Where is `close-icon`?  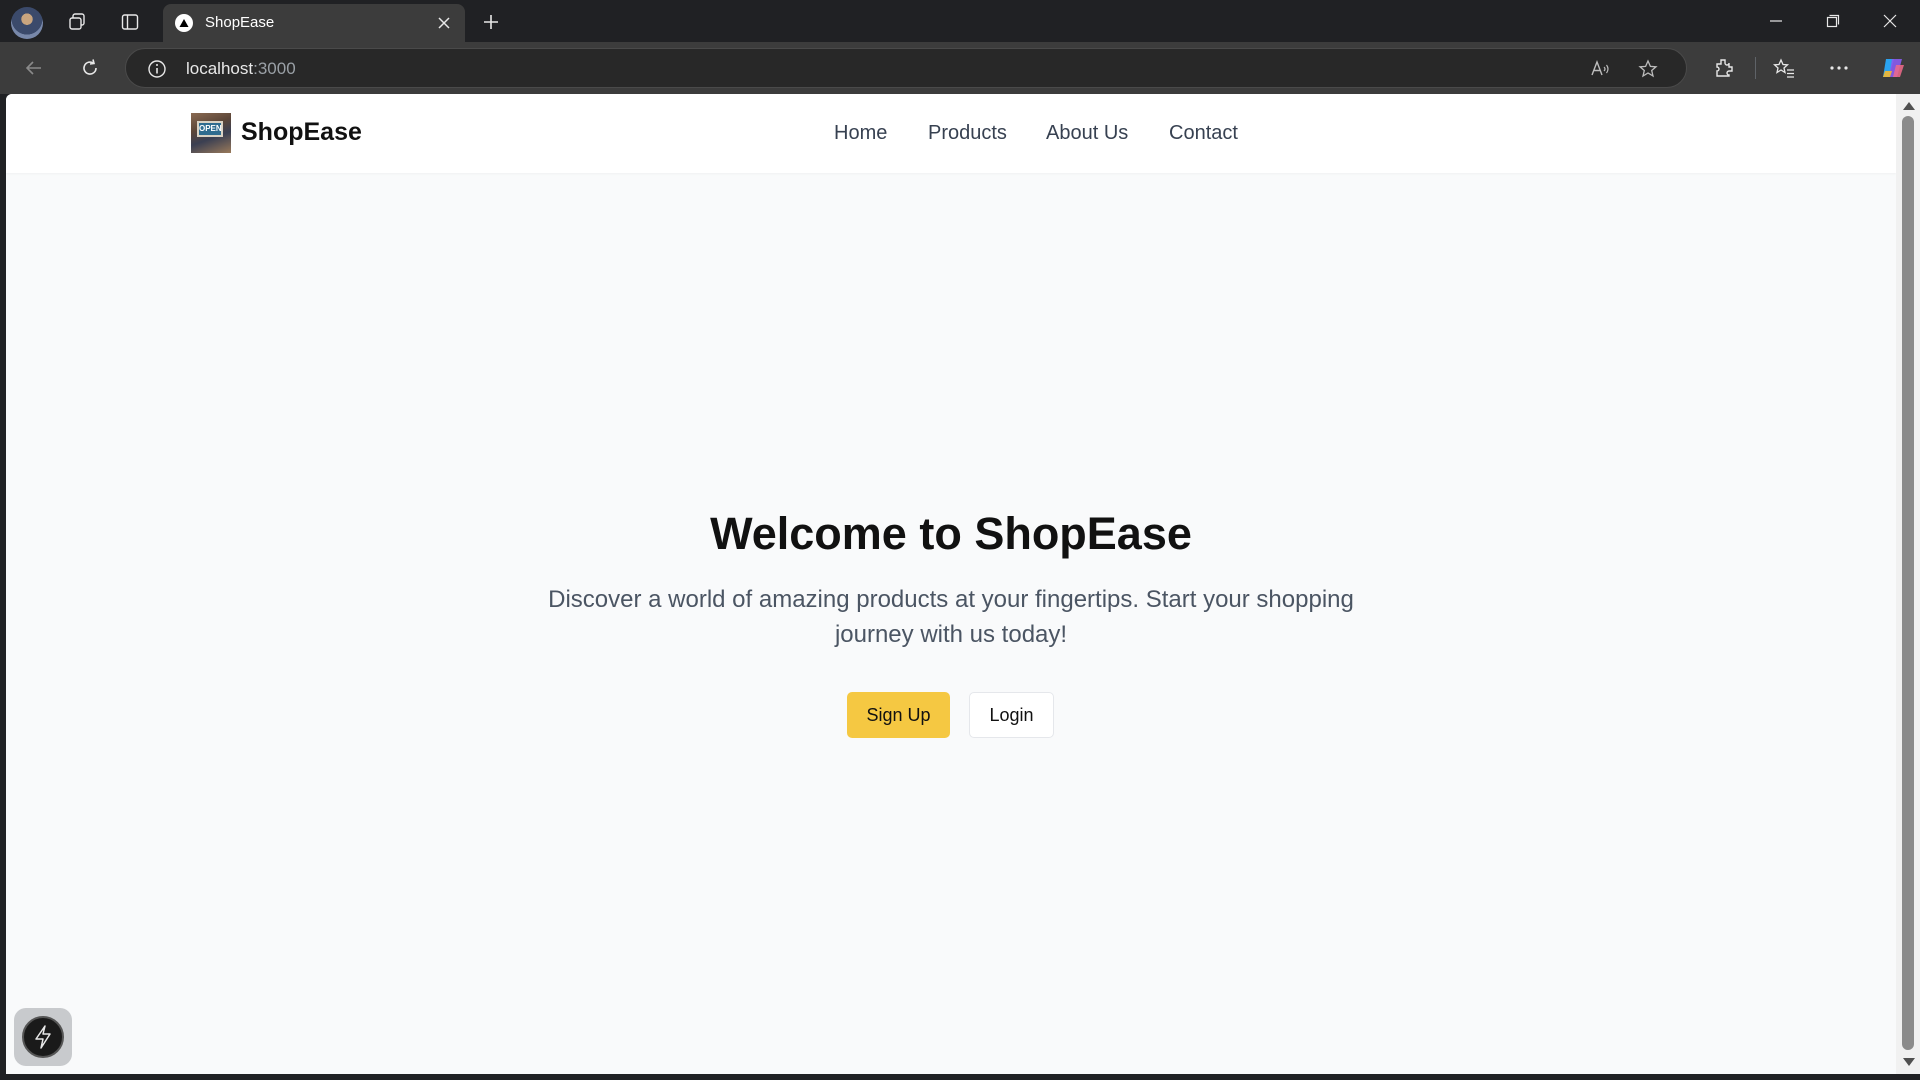 close-icon is located at coordinates (444, 23).